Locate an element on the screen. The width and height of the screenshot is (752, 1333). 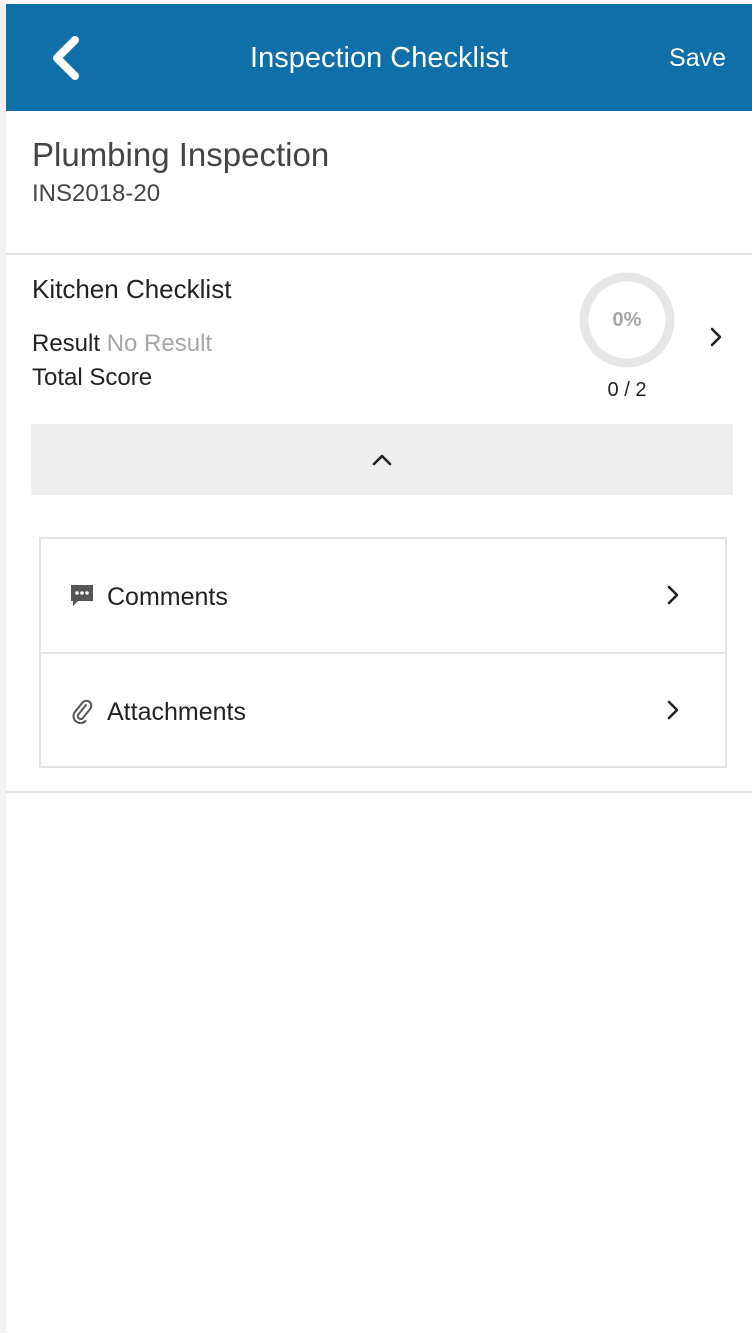
result-row: Result No Result is located at coordinates (122, 344).